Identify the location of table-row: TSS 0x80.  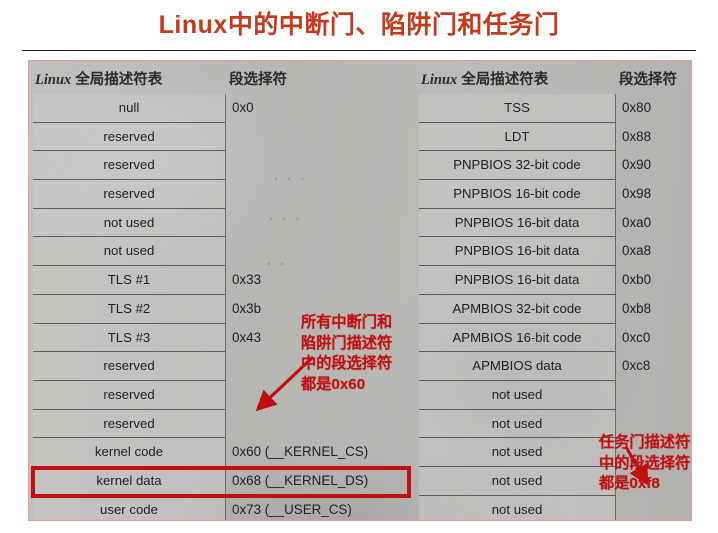
(553, 108).